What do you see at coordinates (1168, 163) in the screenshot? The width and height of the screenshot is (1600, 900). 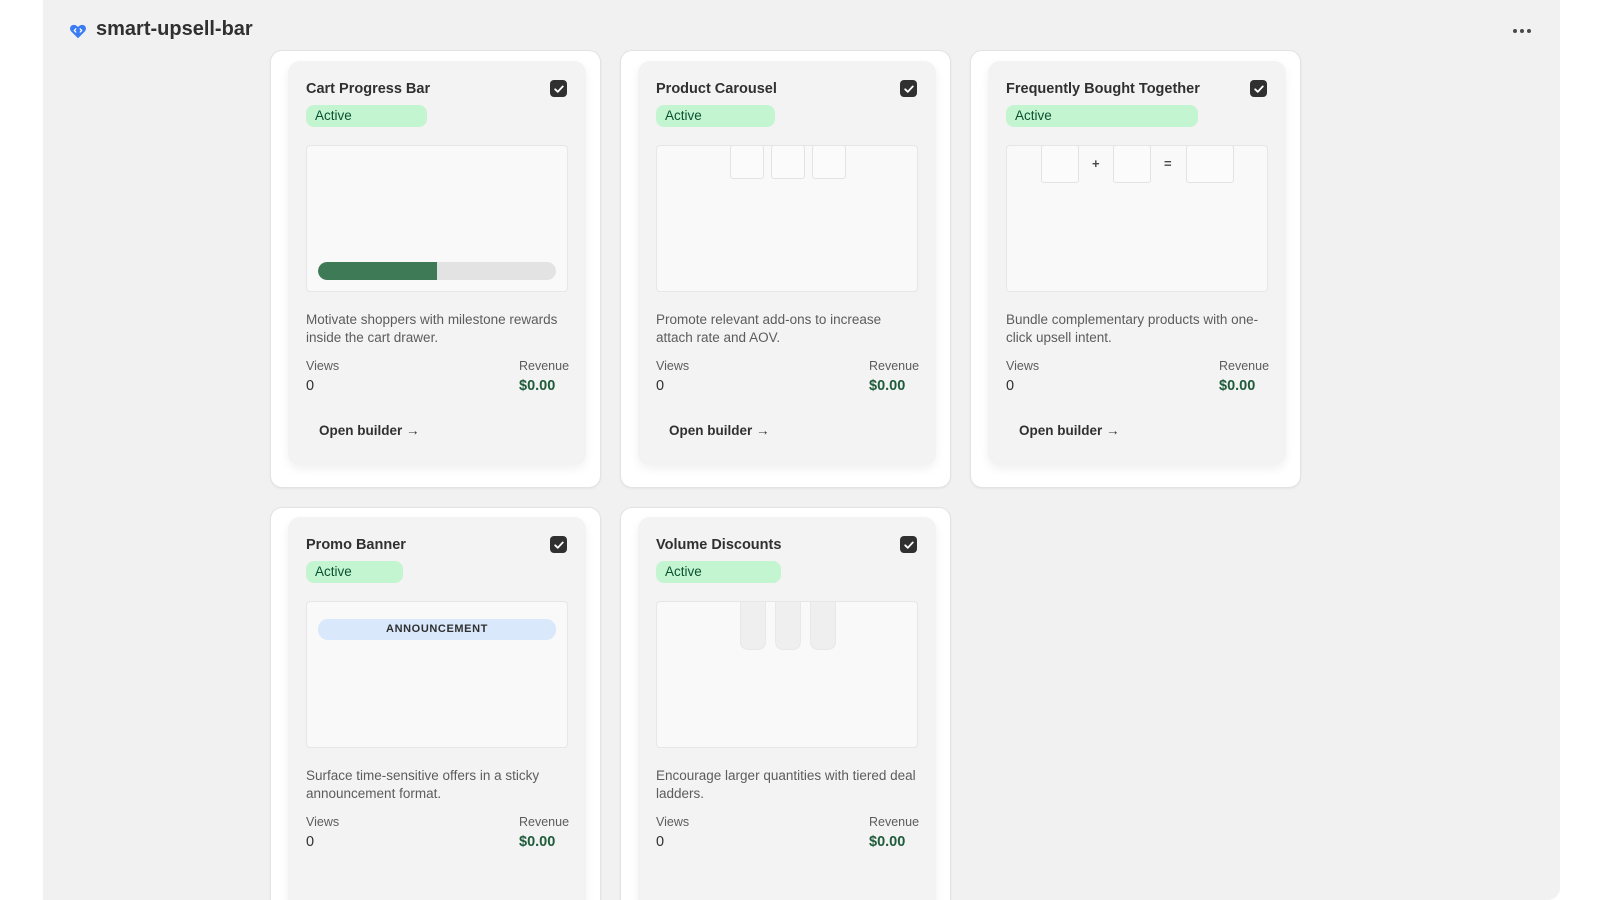 I see `equals-symbol: =` at bounding box center [1168, 163].